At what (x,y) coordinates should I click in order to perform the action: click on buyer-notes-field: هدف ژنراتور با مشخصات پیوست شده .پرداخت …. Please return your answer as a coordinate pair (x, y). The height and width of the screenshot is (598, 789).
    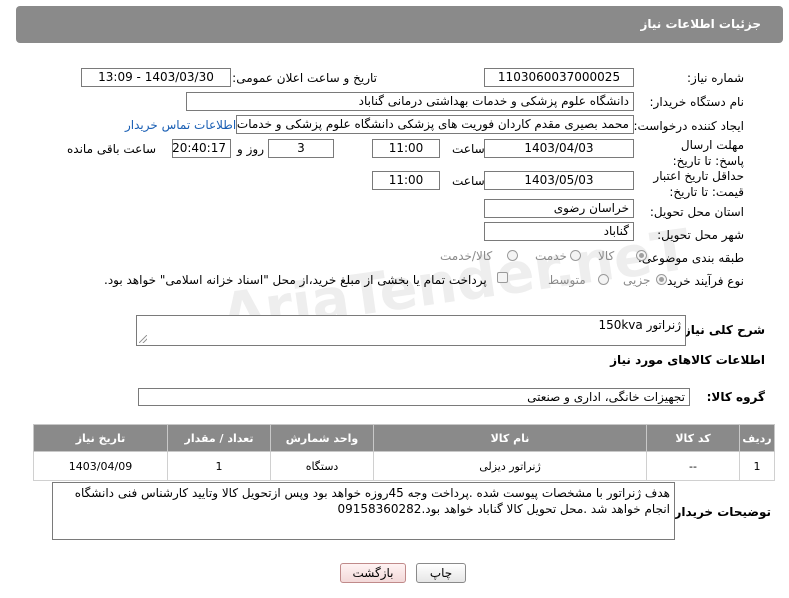
    Looking at the image, I should click on (363, 511).